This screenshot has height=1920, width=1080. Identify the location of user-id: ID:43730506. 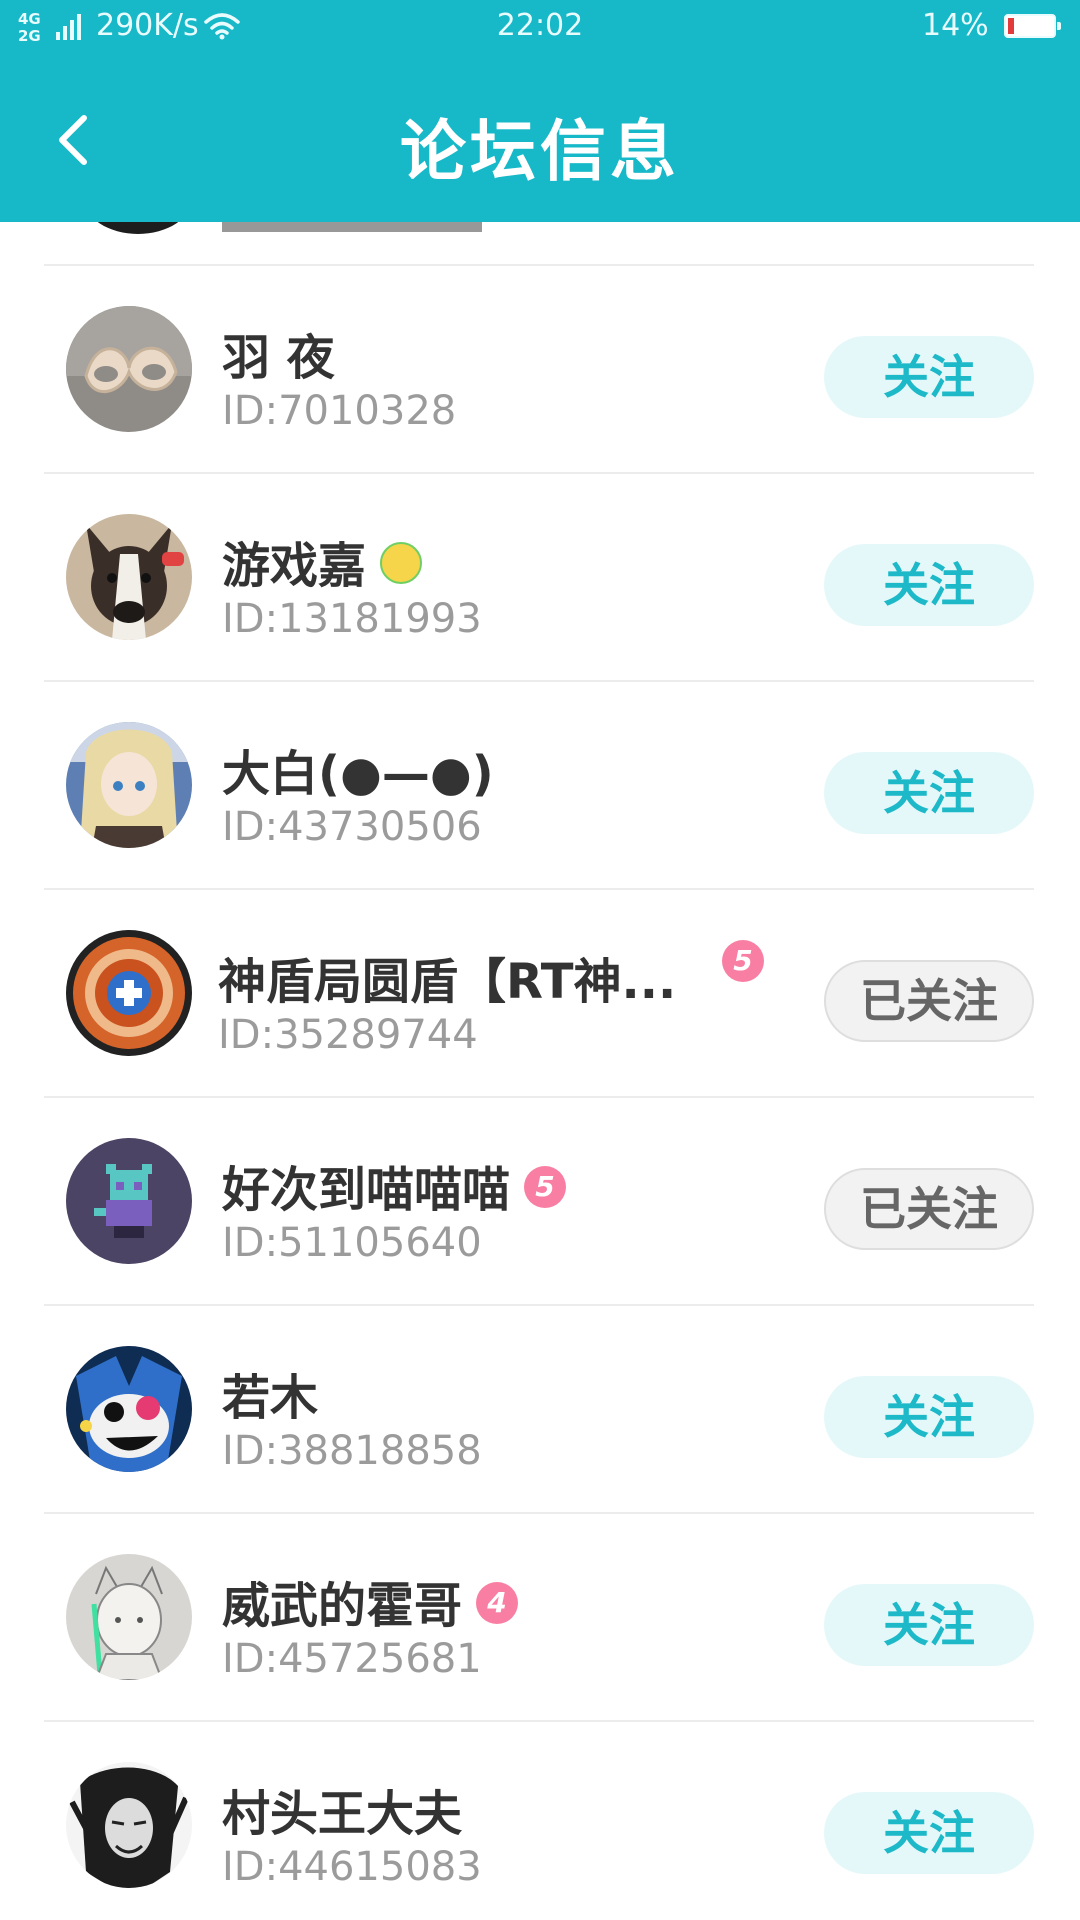
(352, 827).